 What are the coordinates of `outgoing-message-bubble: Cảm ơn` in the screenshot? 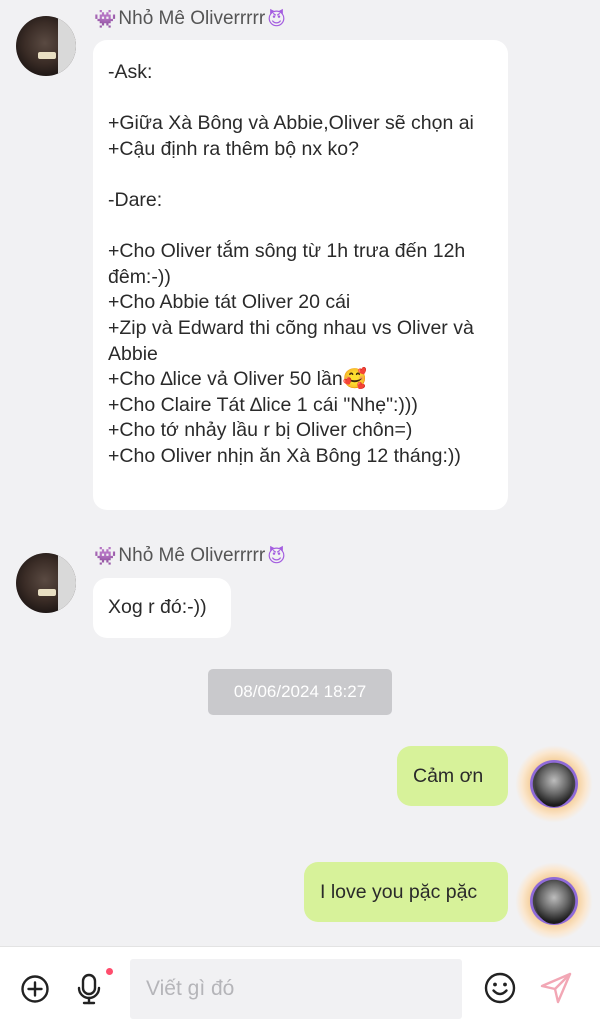 It's located at (452, 776).